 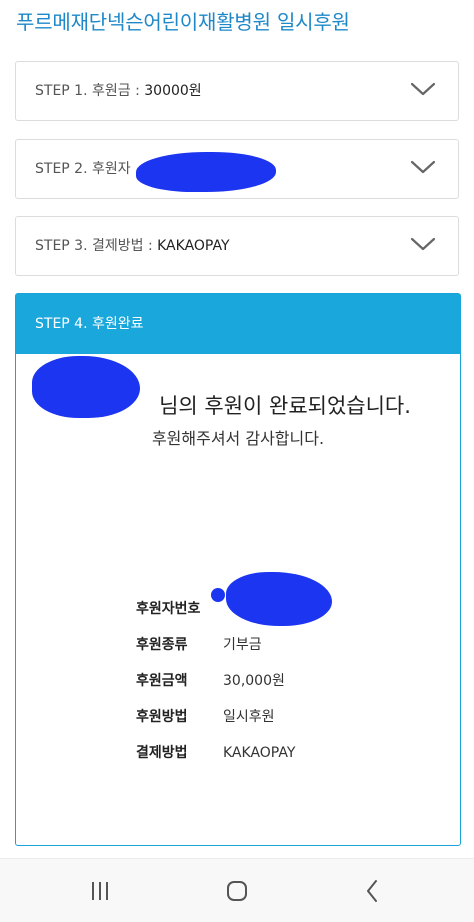 I want to click on back-icon, so click(x=373, y=891).